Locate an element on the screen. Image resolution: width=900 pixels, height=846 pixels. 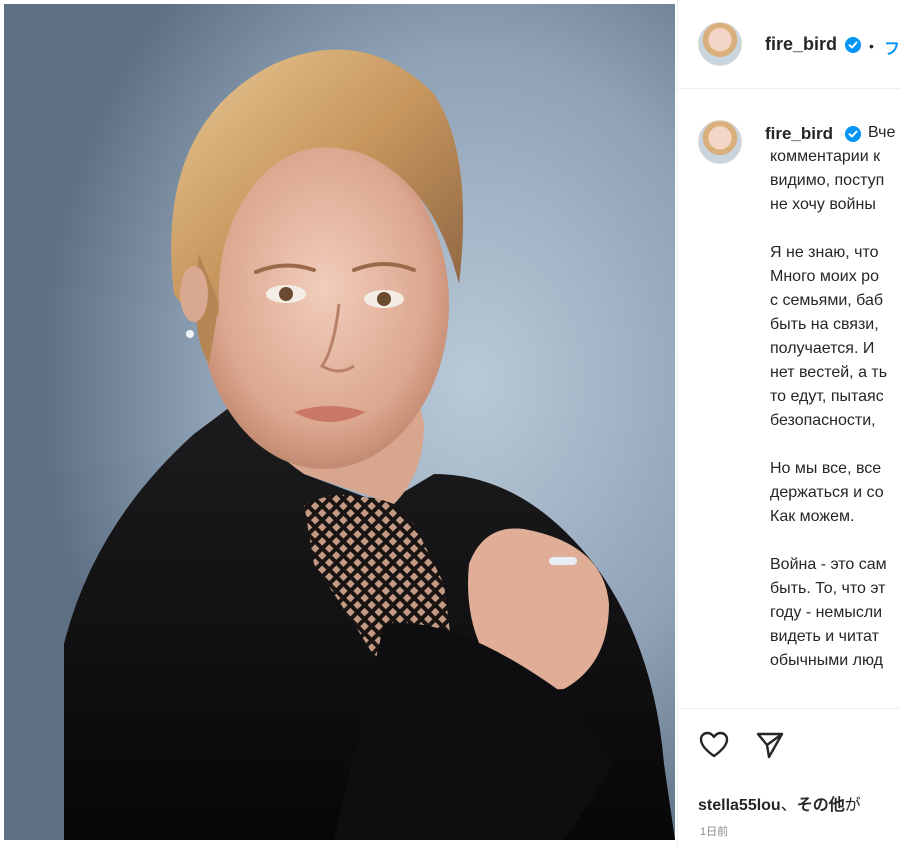
post-actions: stella55lou、その他が 1日前 is located at coordinates (789, 777).